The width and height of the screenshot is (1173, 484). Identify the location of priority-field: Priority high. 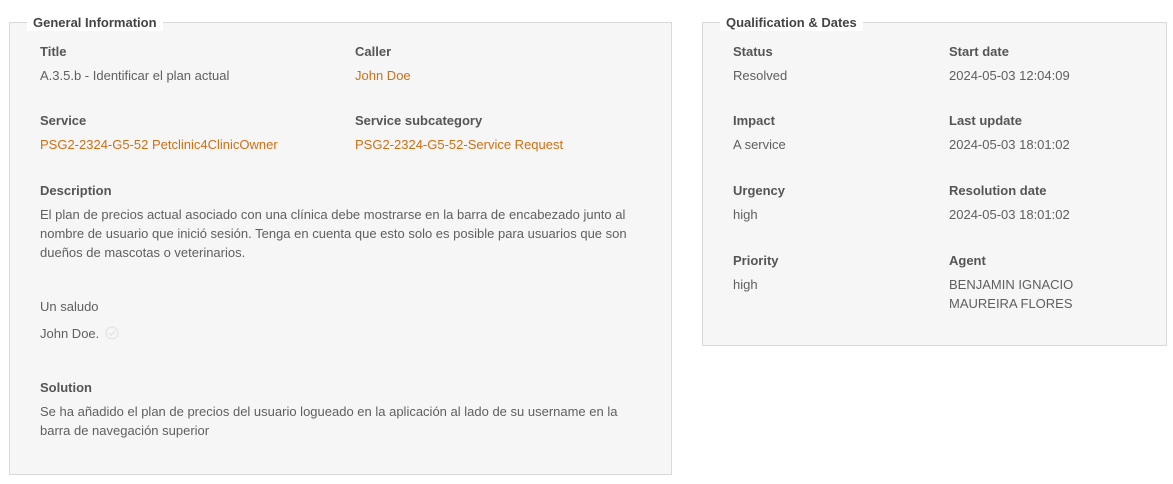
(756, 273).